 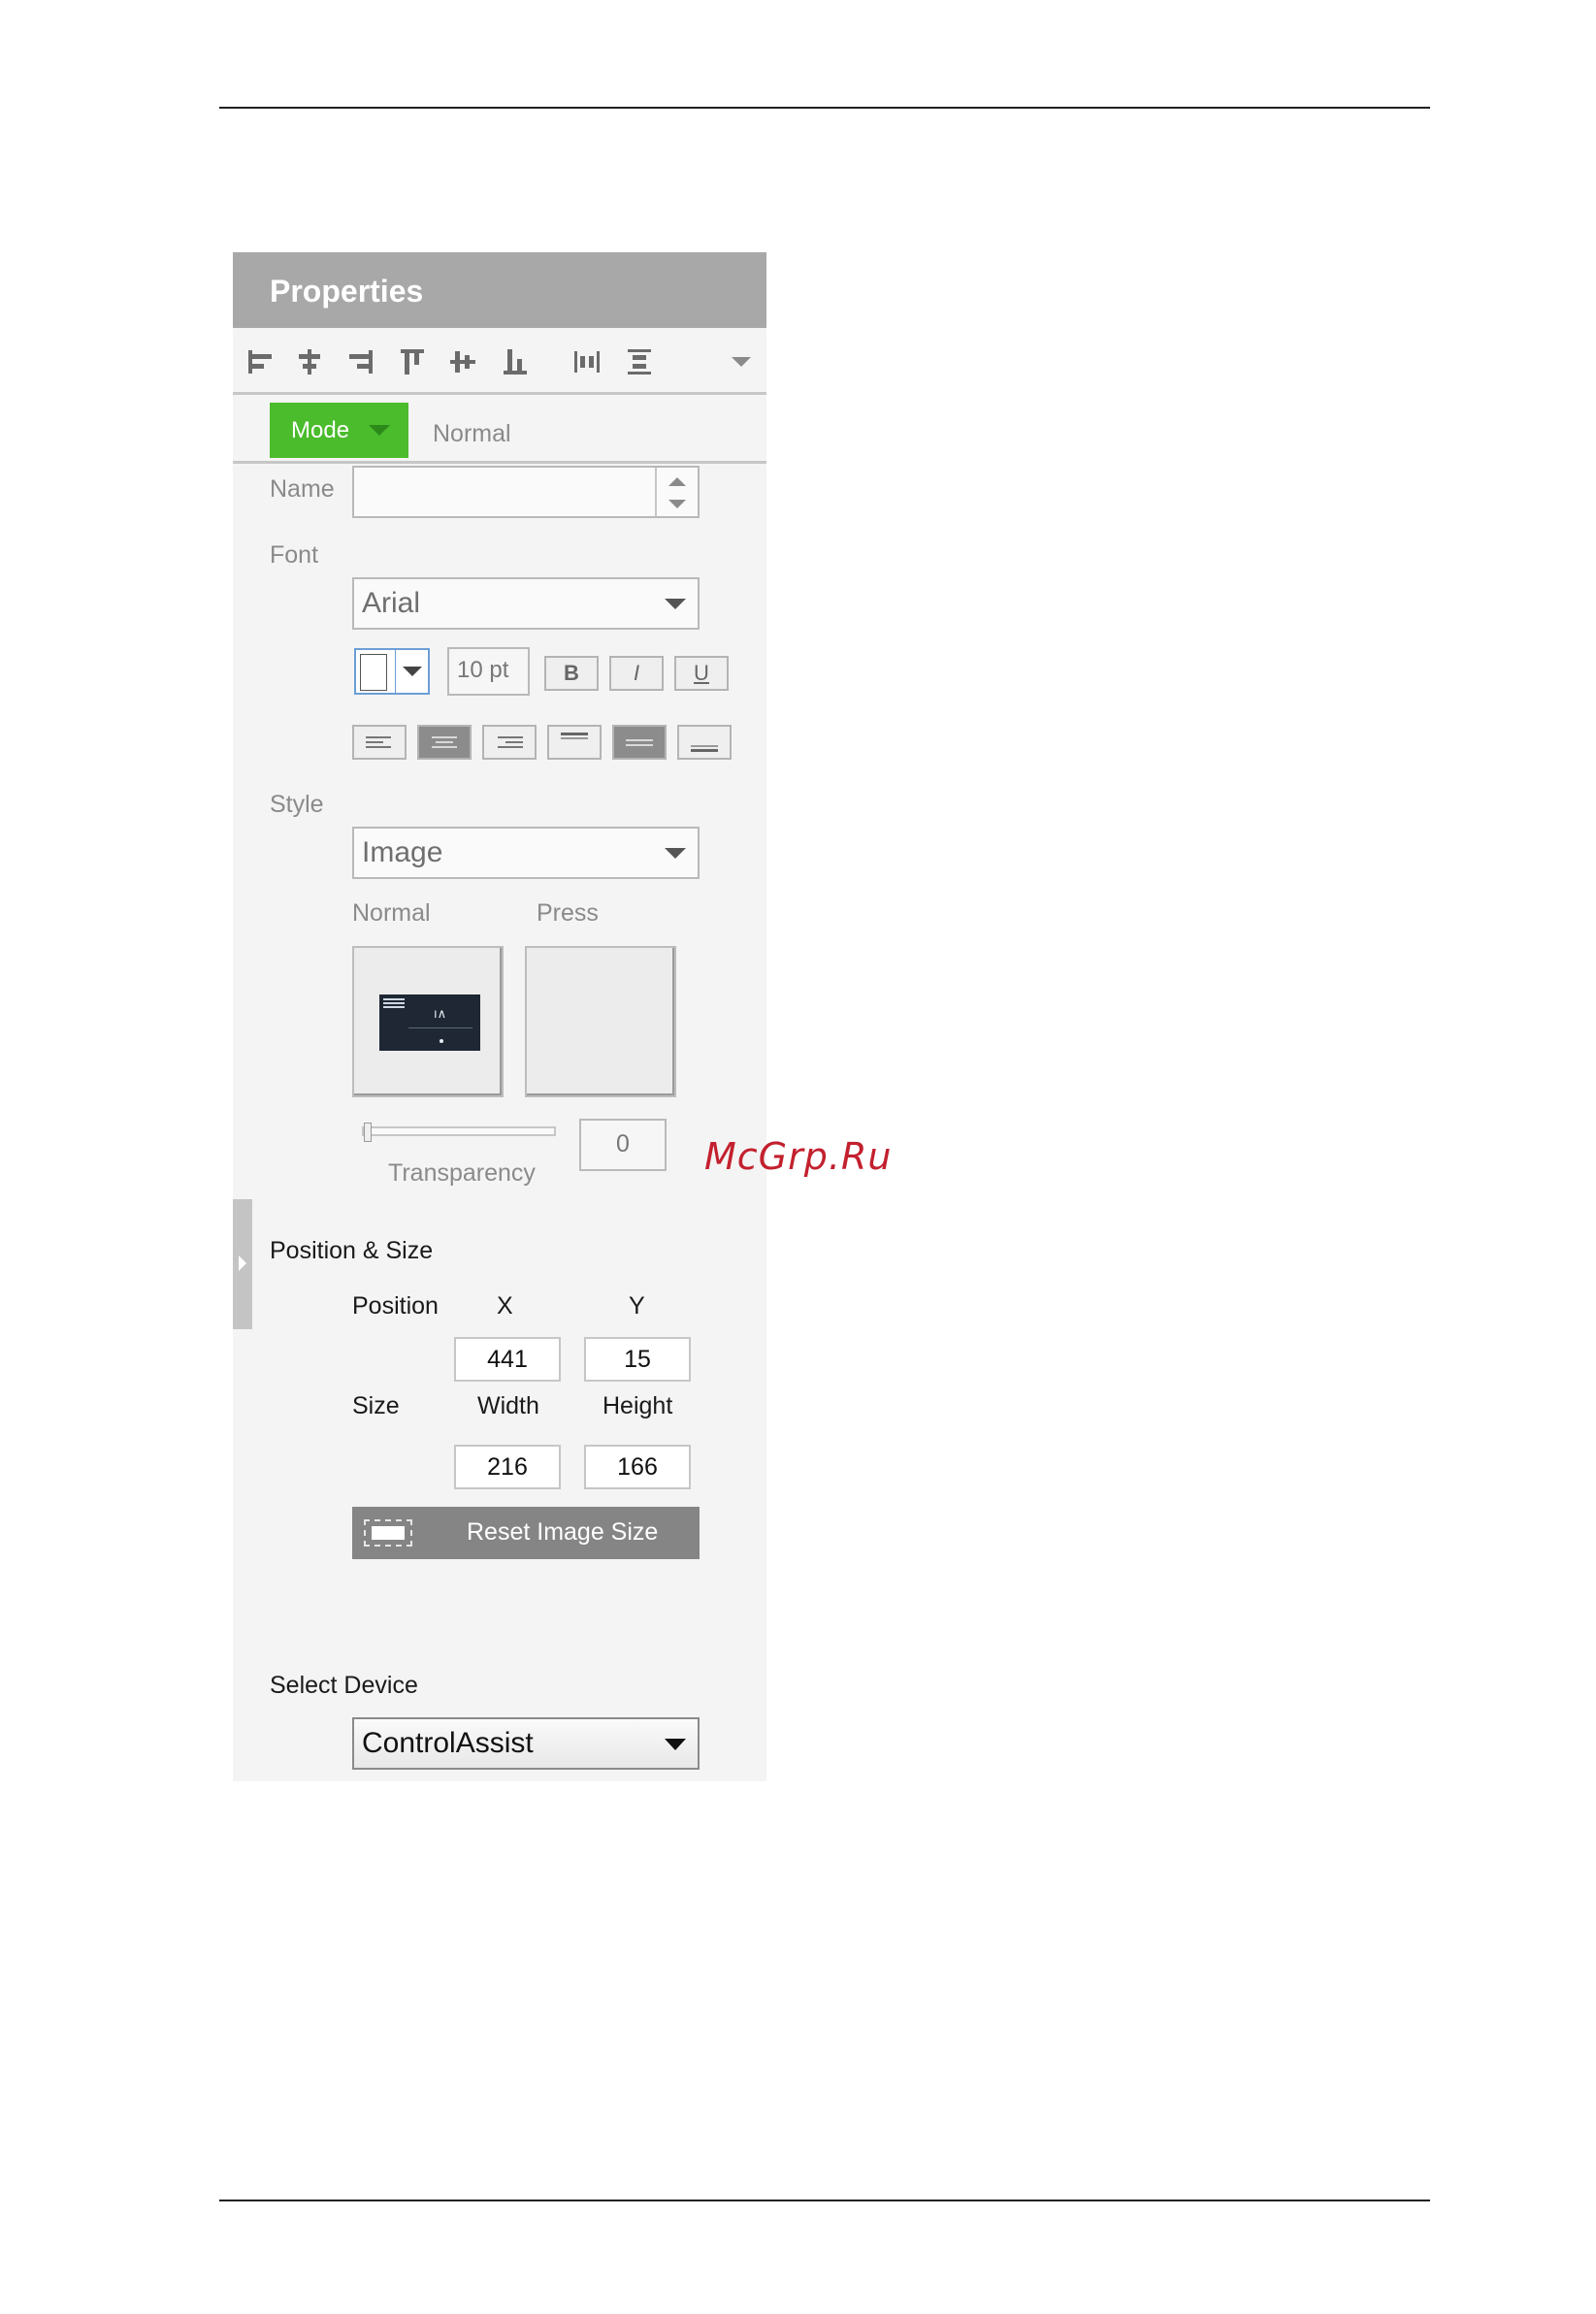 What do you see at coordinates (526, 604) in the screenshot?
I see `font-family-dropdown: Arial` at bounding box center [526, 604].